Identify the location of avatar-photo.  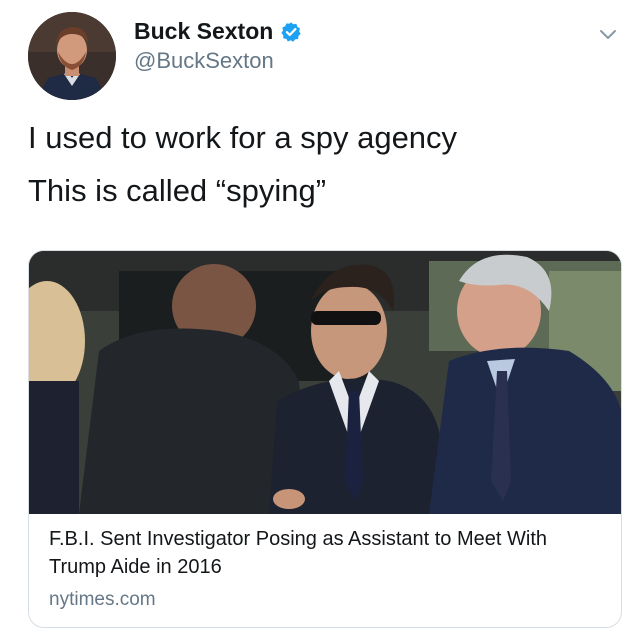
(72, 56).